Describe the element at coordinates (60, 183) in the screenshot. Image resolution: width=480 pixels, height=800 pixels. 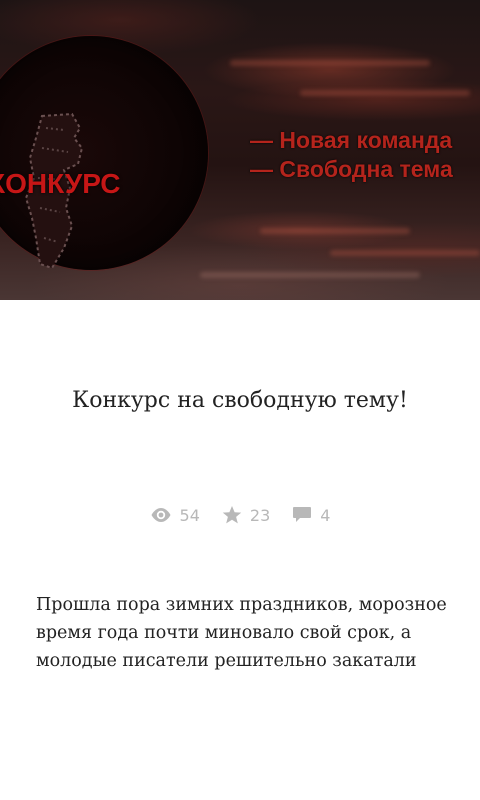
I see `contest-label: КОНКУРС` at that location.